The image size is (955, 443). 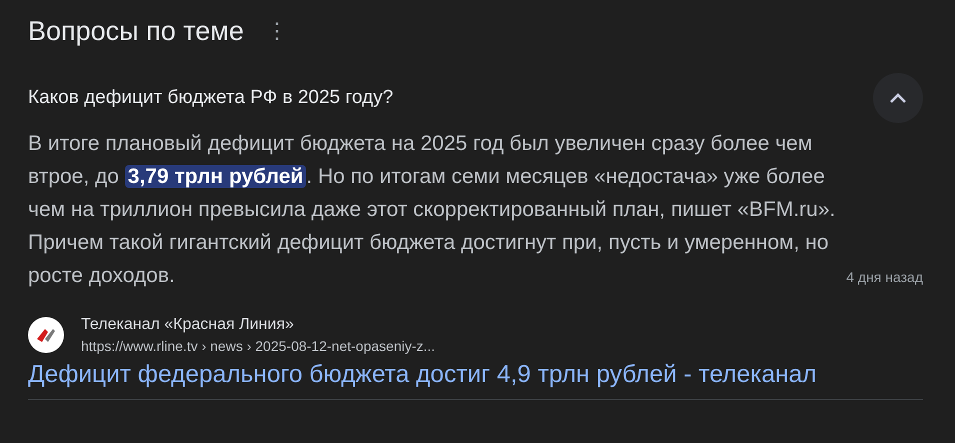 I want to click on chevron-icon, so click(x=898, y=98).